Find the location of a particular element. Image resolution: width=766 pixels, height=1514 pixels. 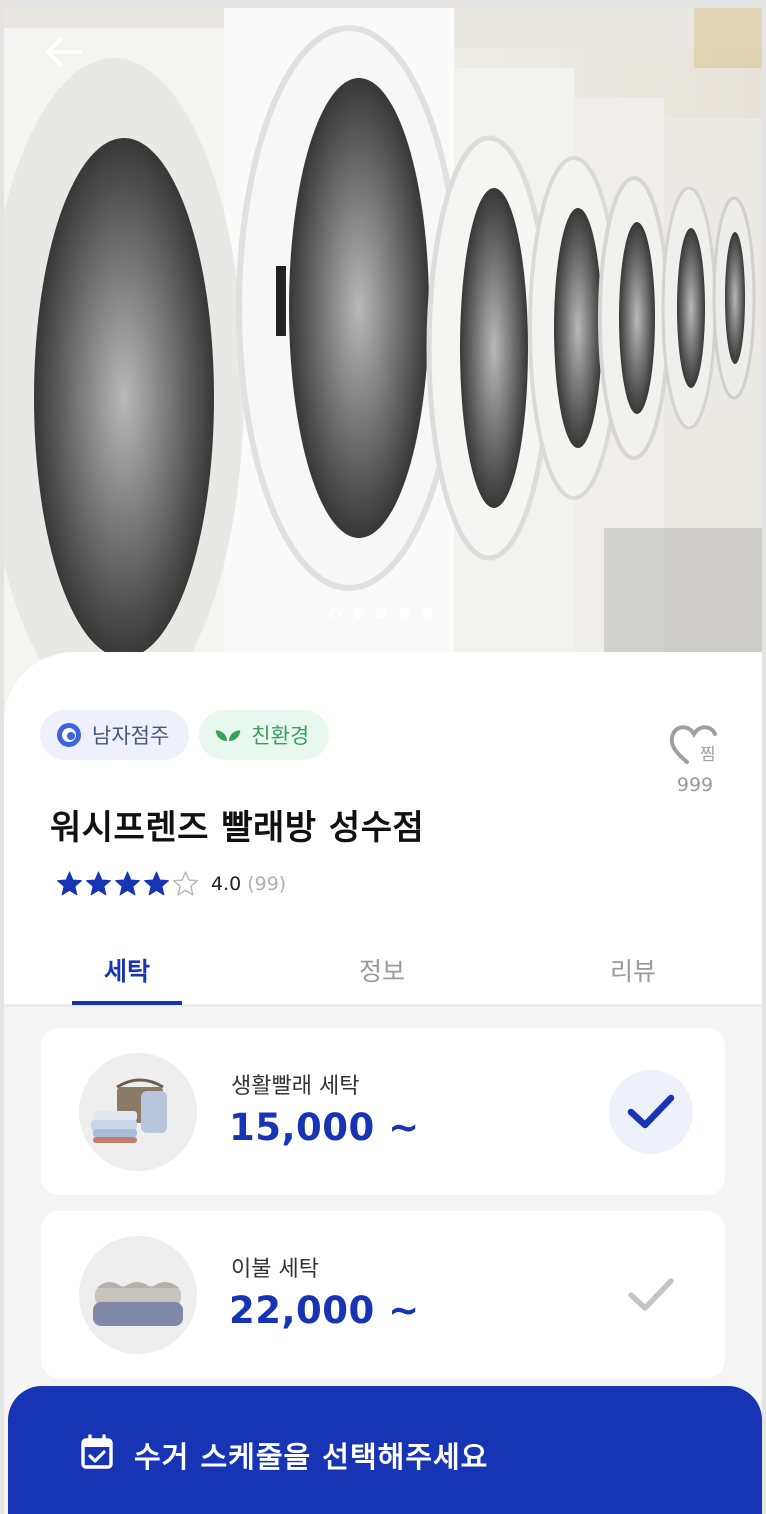

store-tabs: 세탁 정보 리뷰 is located at coordinates (383, 974).